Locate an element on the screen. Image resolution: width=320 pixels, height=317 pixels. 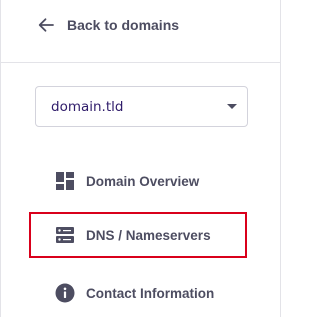
server-icon is located at coordinates (65, 235).